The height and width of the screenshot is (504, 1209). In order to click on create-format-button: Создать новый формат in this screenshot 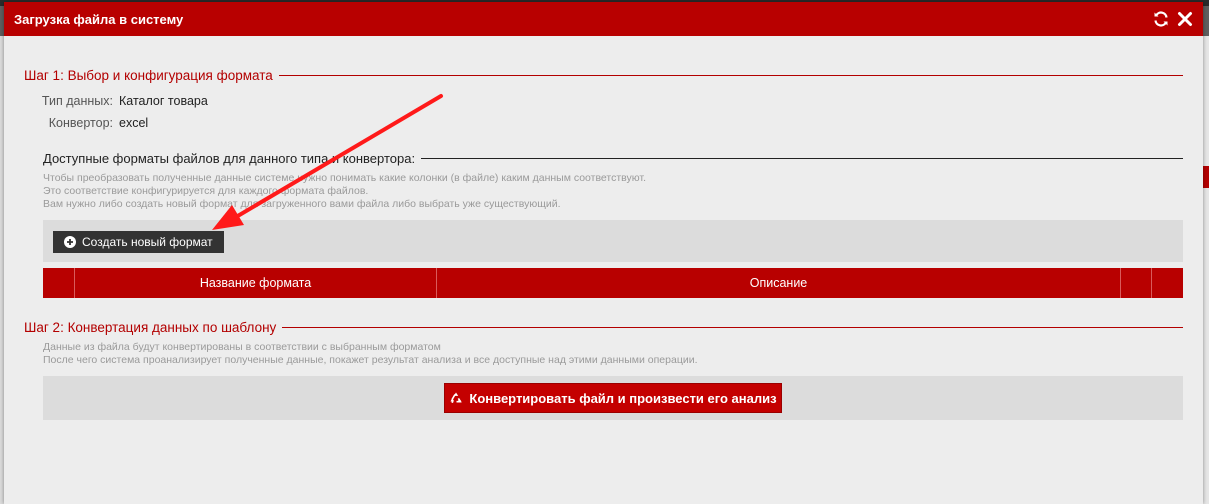, I will do `click(138, 242)`.